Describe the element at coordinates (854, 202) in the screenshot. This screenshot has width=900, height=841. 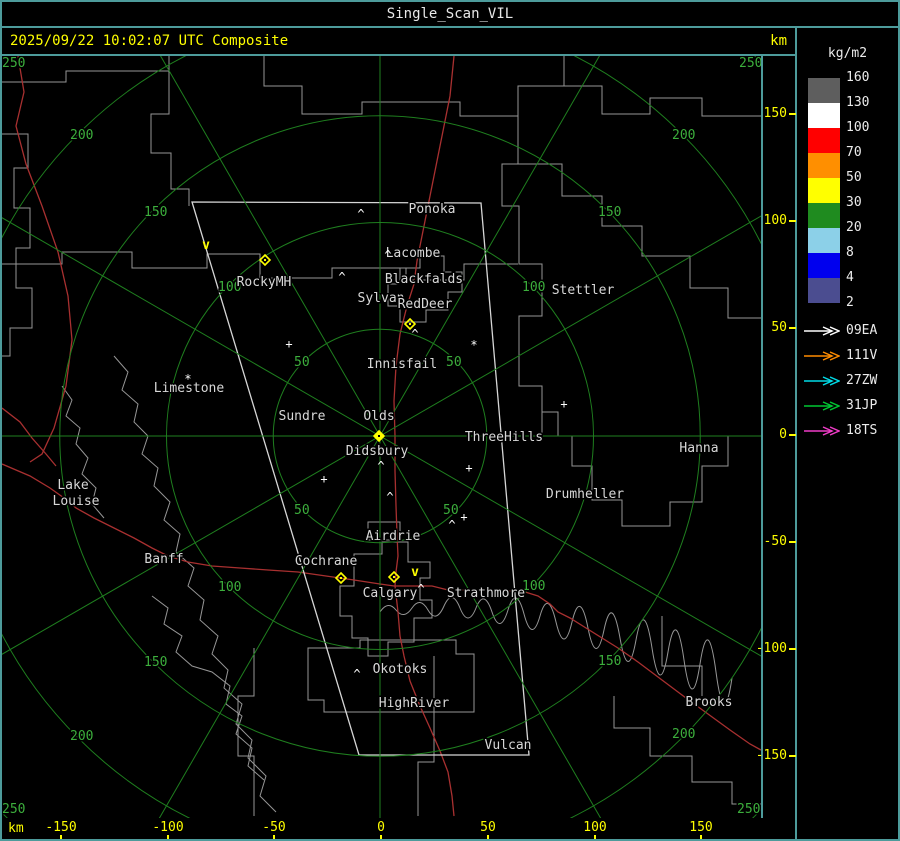
I see `scale-value-label: 30` at that location.